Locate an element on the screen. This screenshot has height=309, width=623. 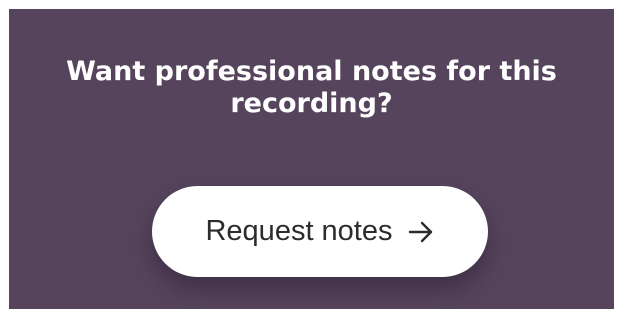
arrow-right-icon is located at coordinates (421, 232).